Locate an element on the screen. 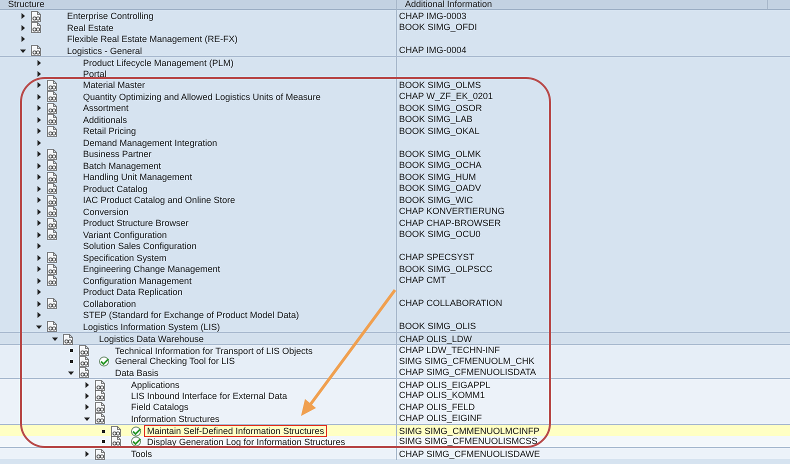  additional-info: BOOK SIMG_OCHA is located at coordinates (440, 165).